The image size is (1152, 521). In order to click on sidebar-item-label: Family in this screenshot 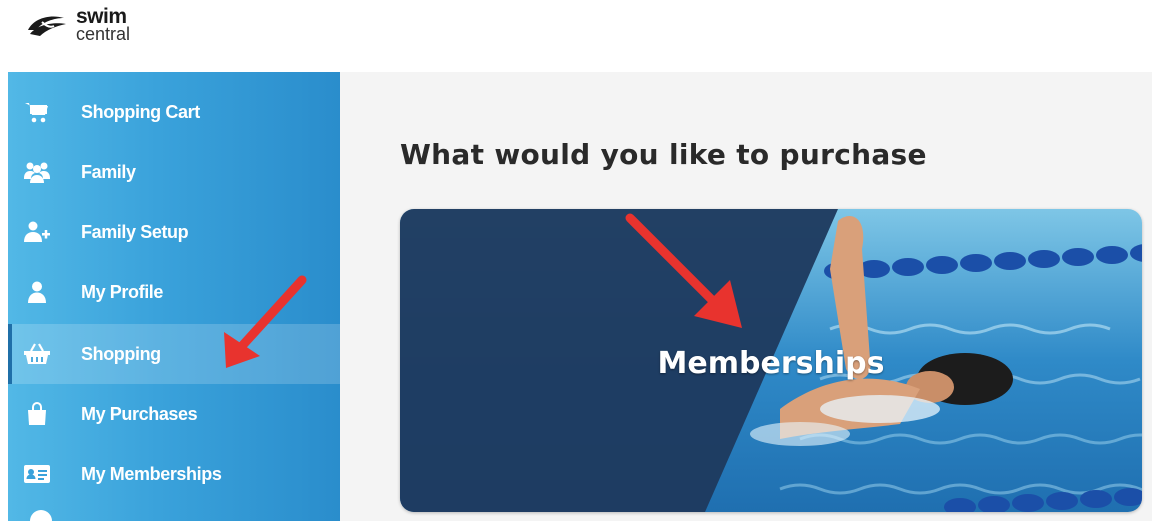, I will do `click(108, 171)`.